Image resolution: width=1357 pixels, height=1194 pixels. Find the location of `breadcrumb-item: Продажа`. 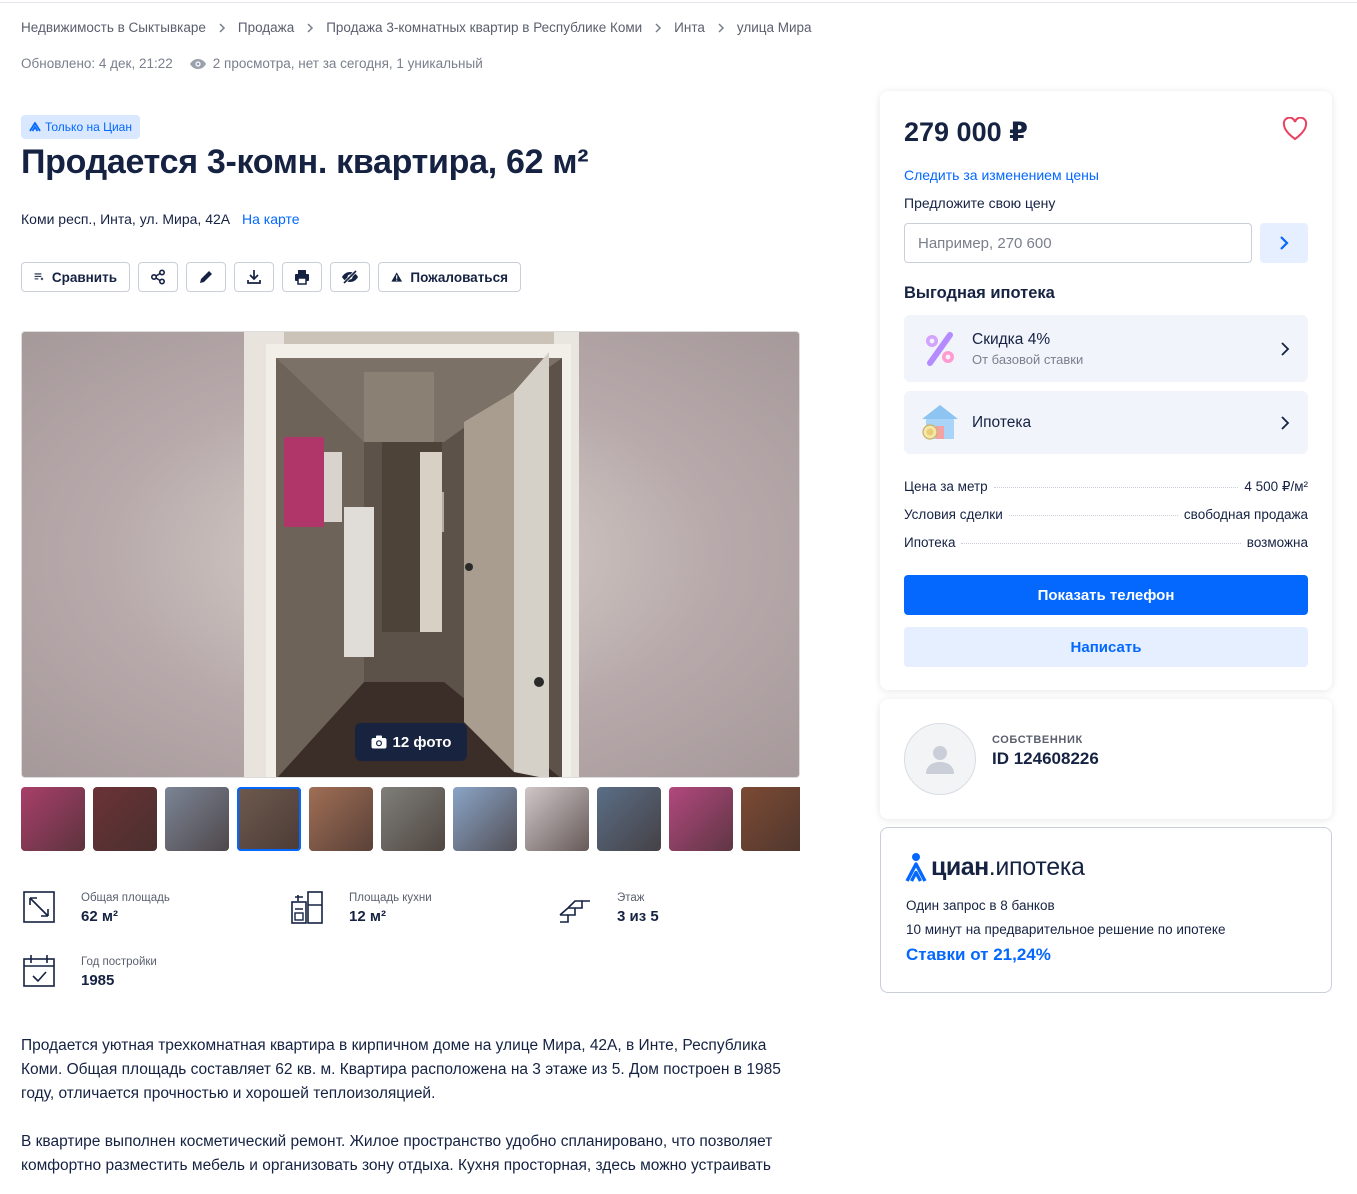

breadcrumb-item: Продажа is located at coordinates (266, 27).